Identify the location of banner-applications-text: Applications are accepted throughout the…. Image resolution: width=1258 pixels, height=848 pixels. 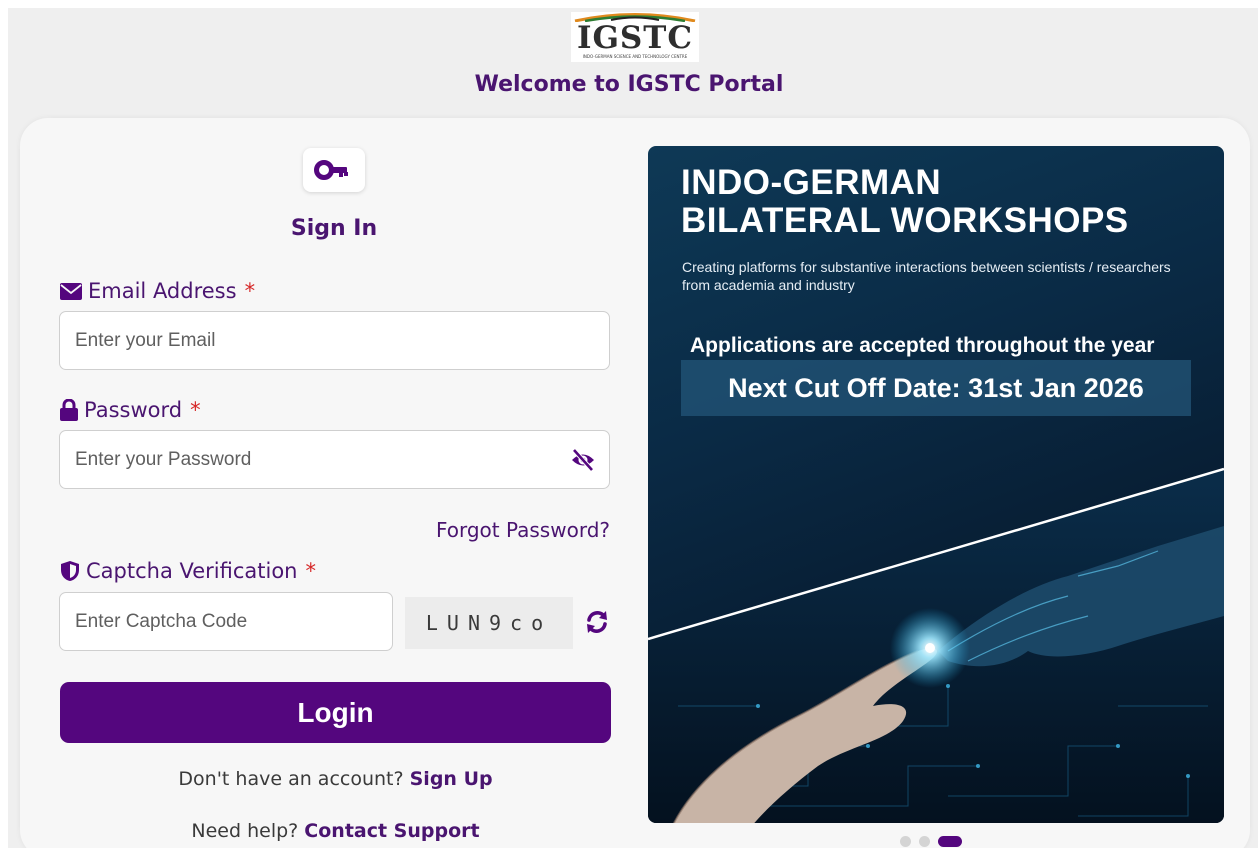
(922, 345).